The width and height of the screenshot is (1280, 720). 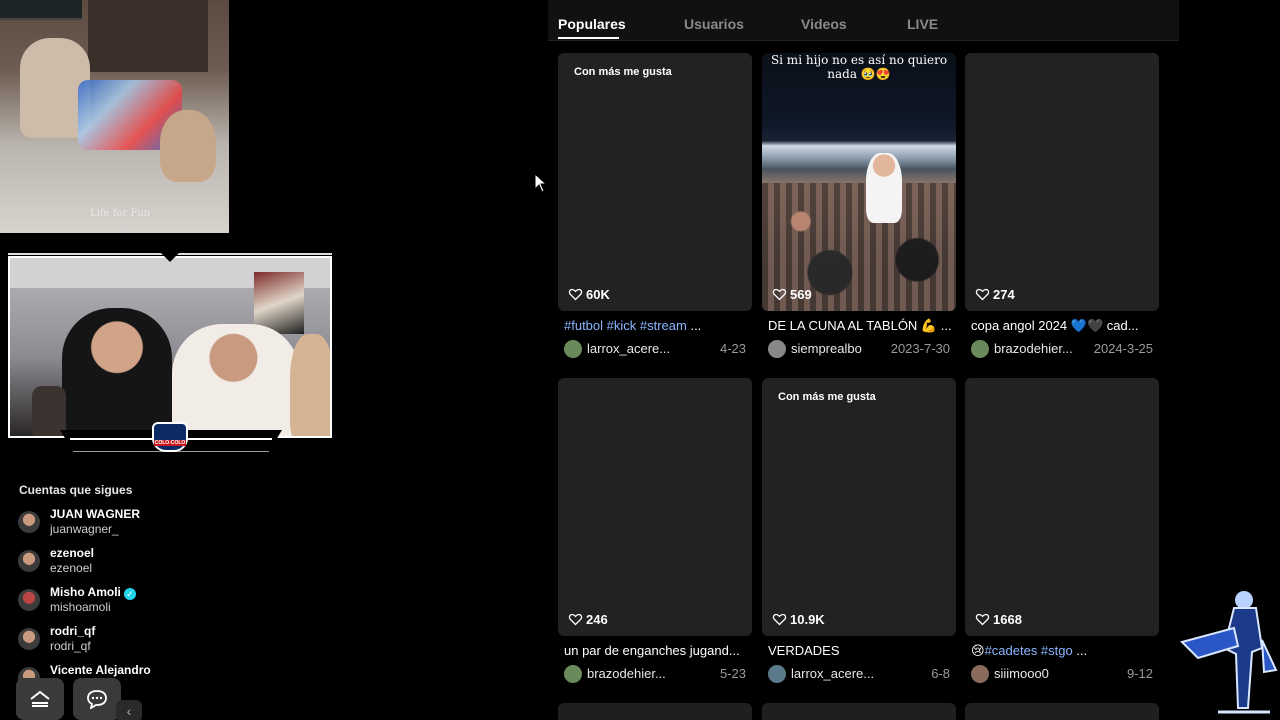 What do you see at coordinates (1021, 673) in the screenshot?
I see `author-name: siiimooo0` at bounding box center [1021, 673].